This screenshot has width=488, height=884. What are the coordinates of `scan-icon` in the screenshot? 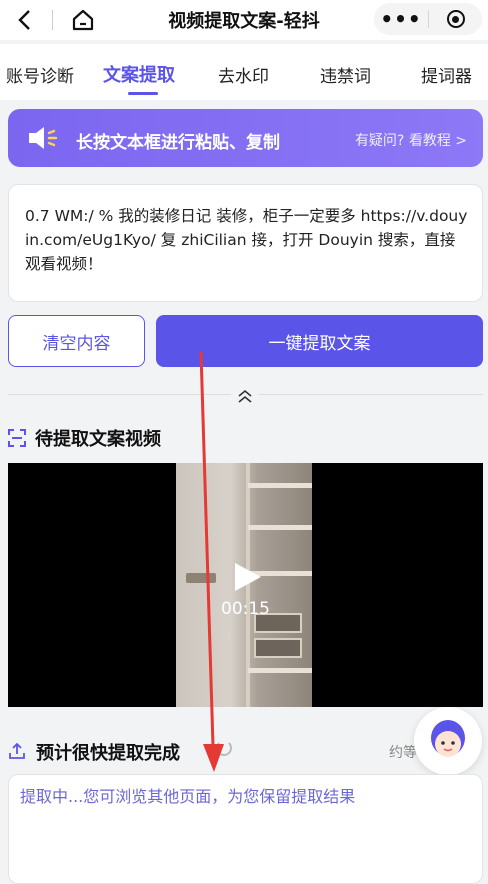 It's located at (17, 438).